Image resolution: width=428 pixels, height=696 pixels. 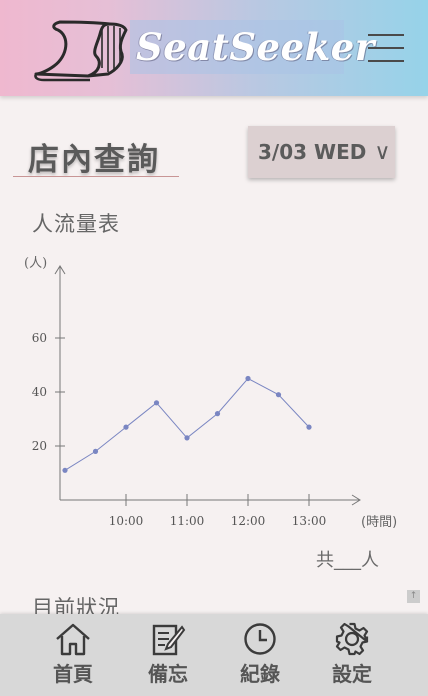 What do you see at coordinates (94, 160) in the screenshot?
I see `page-title: 店內查詢` at bounding box center [94, 160].